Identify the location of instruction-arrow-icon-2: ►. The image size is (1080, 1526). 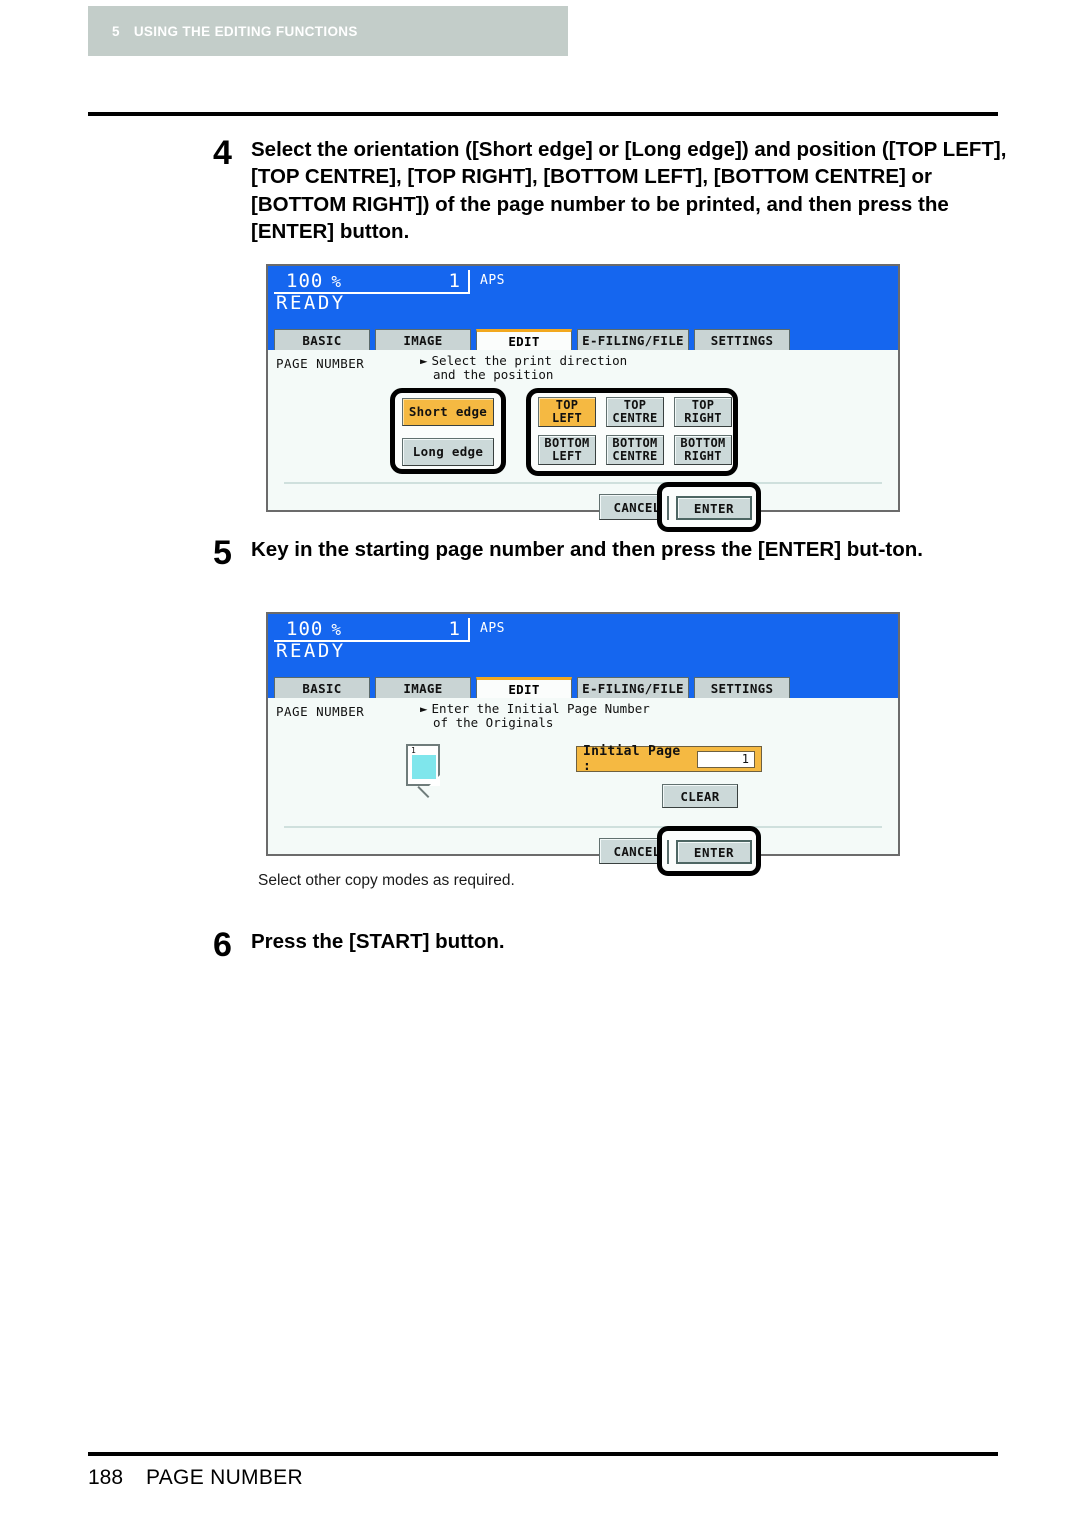
(424, 708).